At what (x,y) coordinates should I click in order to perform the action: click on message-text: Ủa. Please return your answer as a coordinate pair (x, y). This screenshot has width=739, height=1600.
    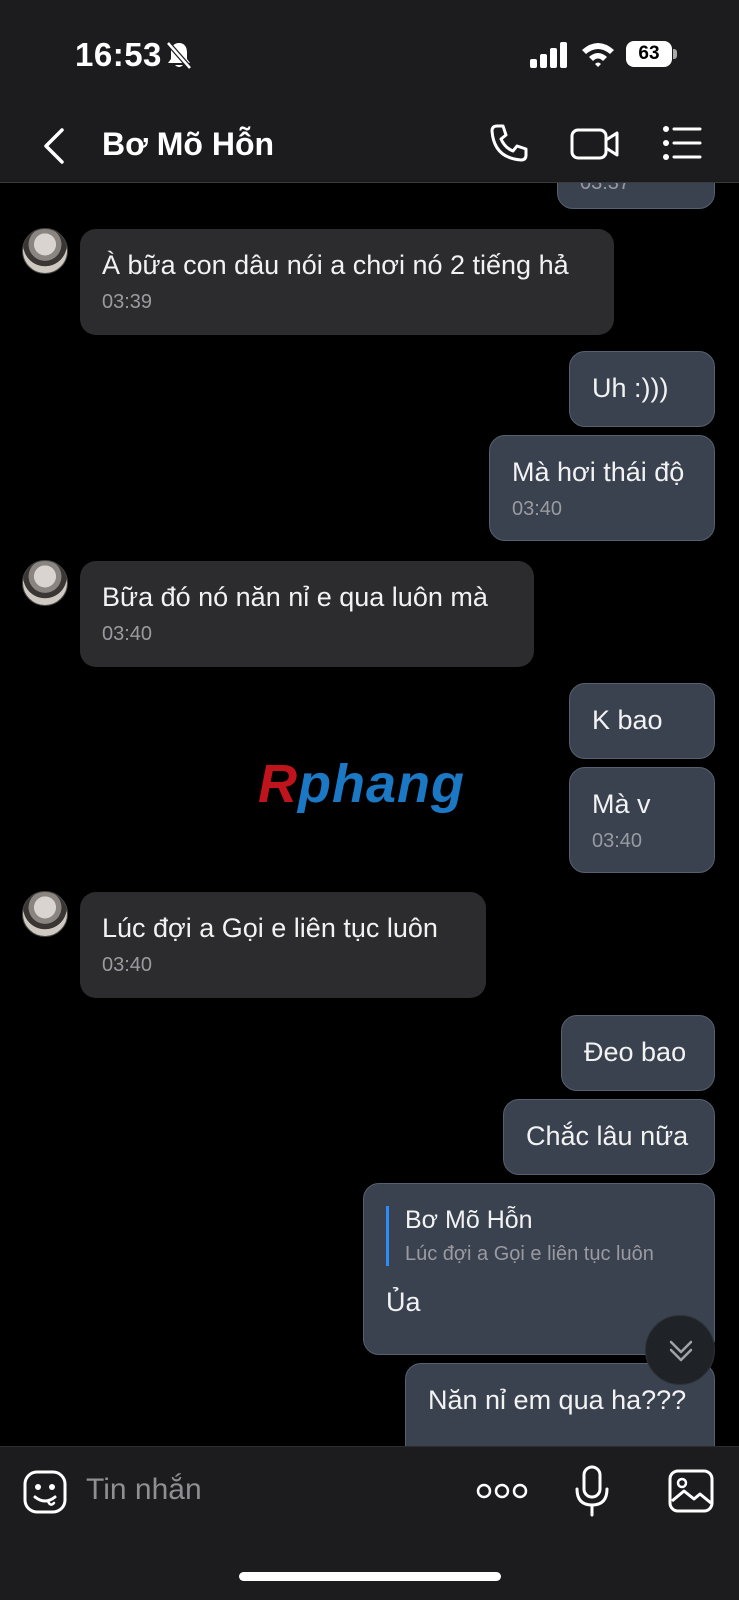
    Looking at the image, I should click on (403, 1302).